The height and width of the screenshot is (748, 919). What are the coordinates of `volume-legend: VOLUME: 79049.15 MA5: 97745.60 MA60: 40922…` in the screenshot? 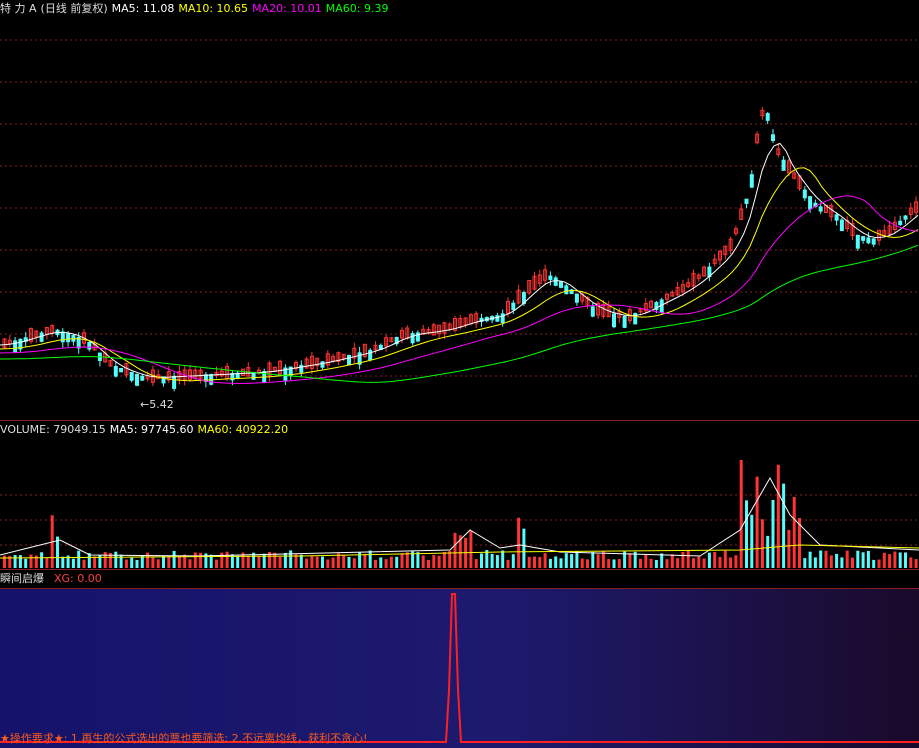 It's located at (146, 430).